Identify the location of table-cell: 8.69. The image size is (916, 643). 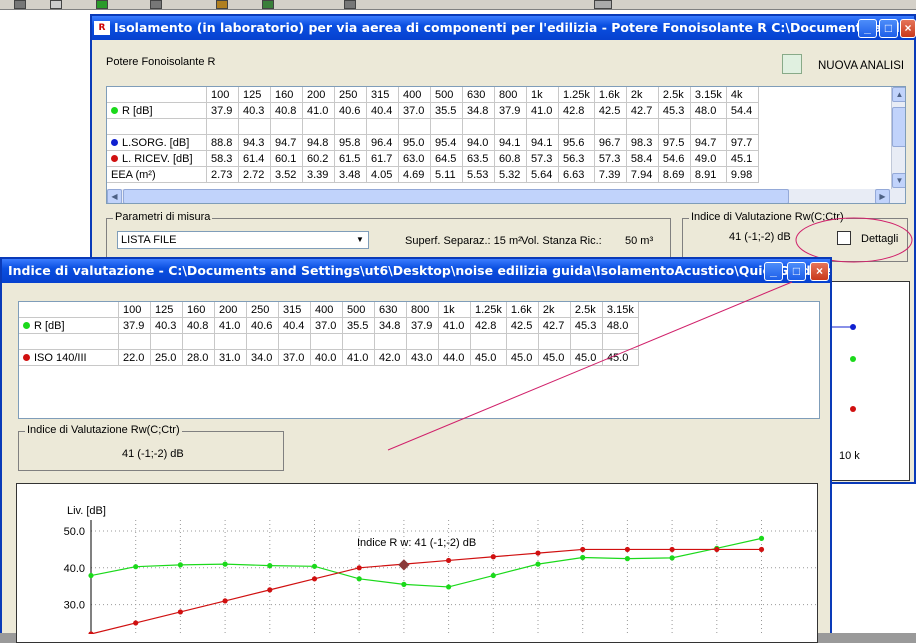
(674, 174).